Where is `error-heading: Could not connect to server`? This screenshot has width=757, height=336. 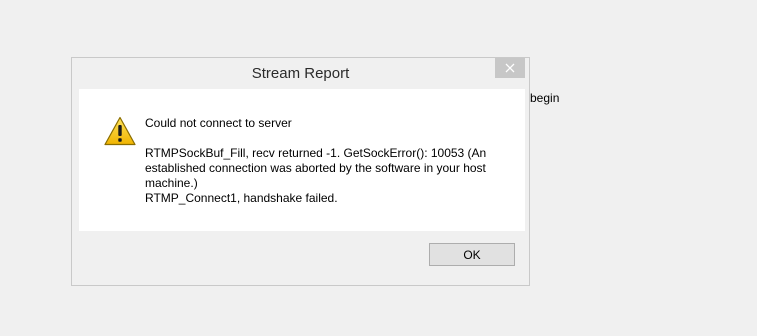
error-heading: Could not connect to server is located at coordinates (218, 123).